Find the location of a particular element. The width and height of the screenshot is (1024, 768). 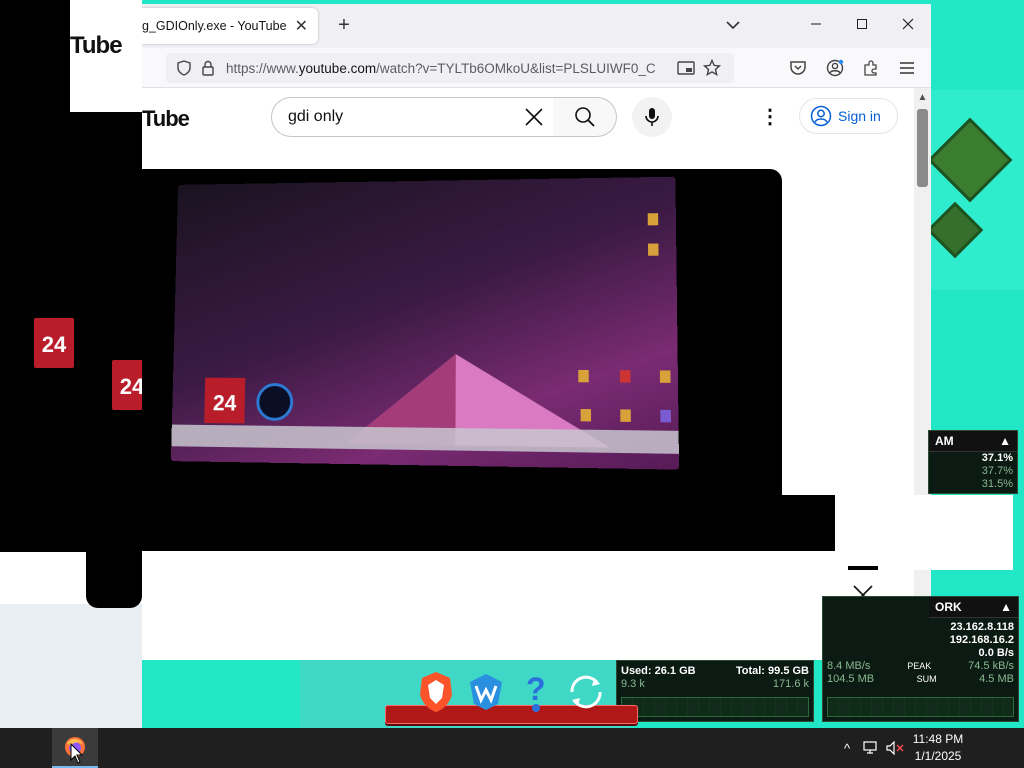

disk-read: 9.3 k is located at coordinates (633, 684).